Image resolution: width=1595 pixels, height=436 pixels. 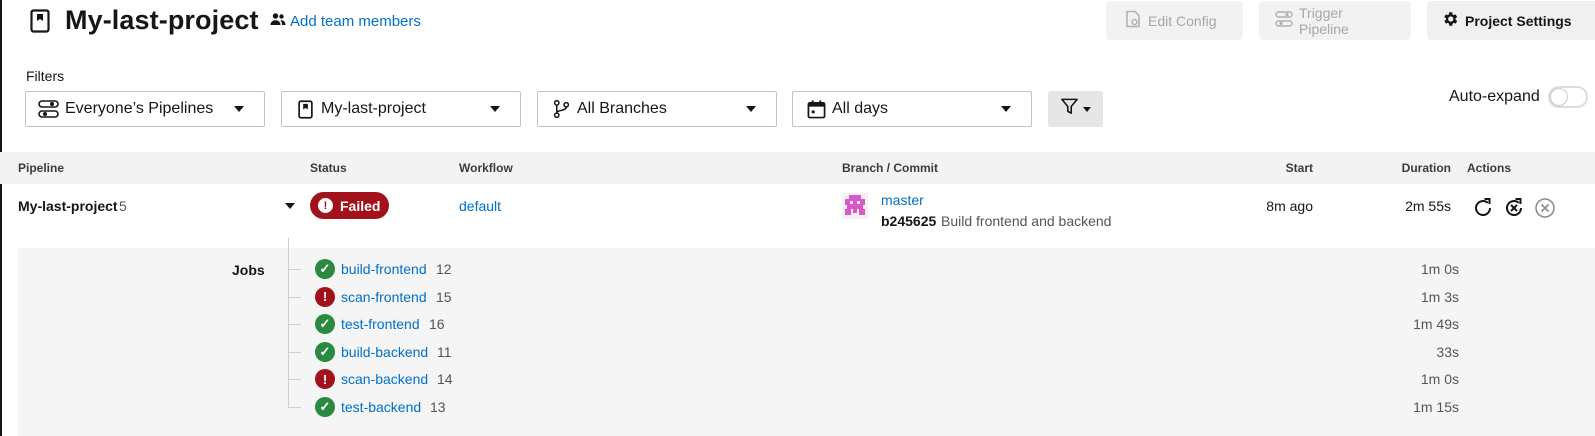 I want to click on column-duration: Duration, so click(x=1426, y=168).